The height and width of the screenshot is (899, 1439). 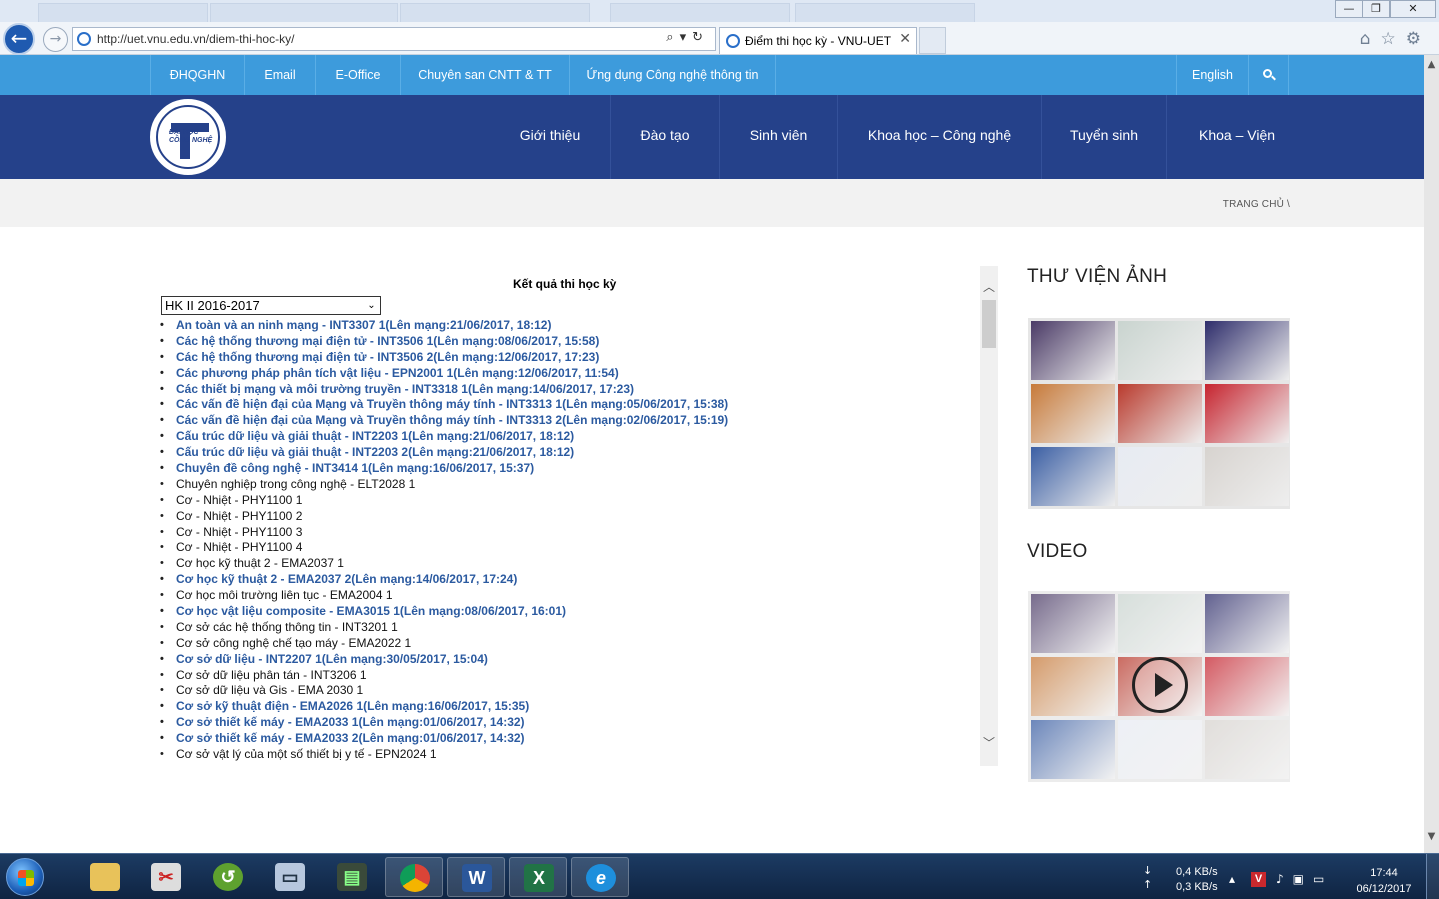 What do you see at coordinates (570, 548) in the screenshot?
I see `course-link: Cơ - Nhiệt - PHY1100 4` at bounding box center [570, 548].